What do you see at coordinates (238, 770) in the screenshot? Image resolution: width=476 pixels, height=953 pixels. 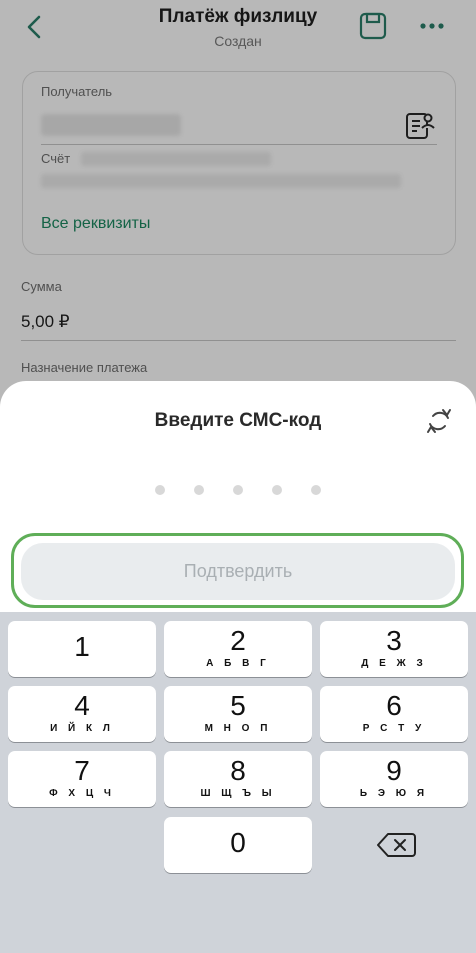 I see `key-digit: 8` at bounding box center [238, 770].